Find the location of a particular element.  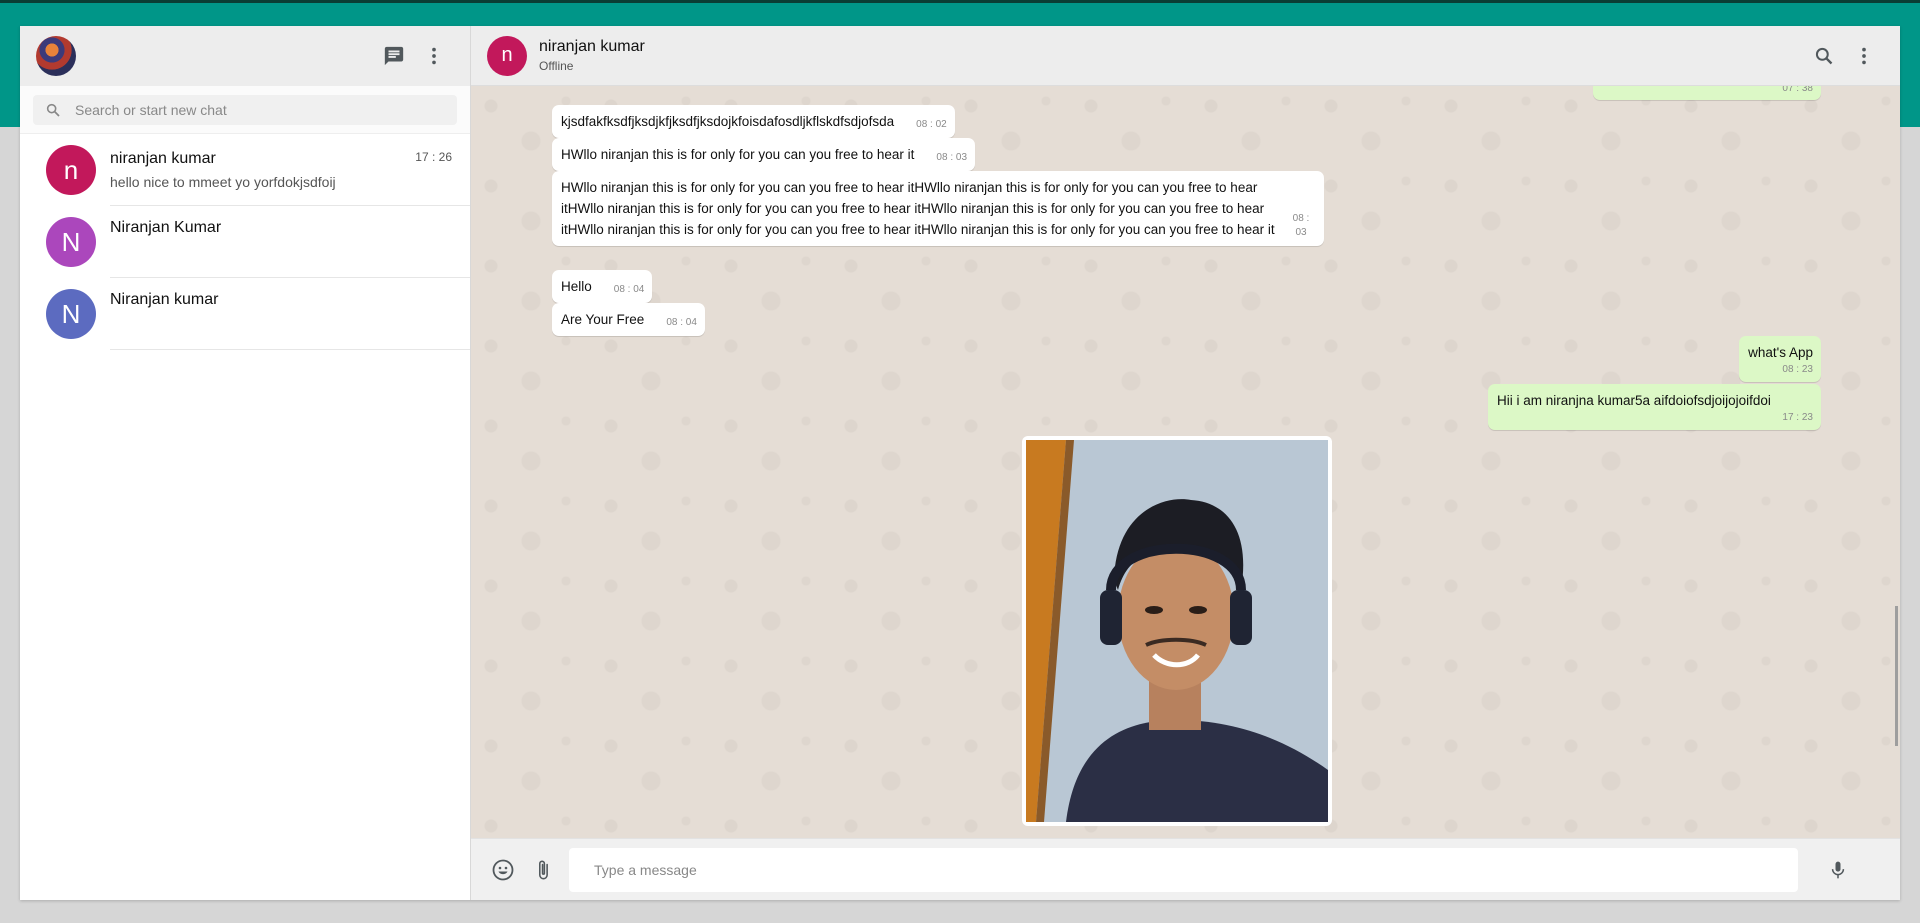

search-box is located at coordinates (245, 109).